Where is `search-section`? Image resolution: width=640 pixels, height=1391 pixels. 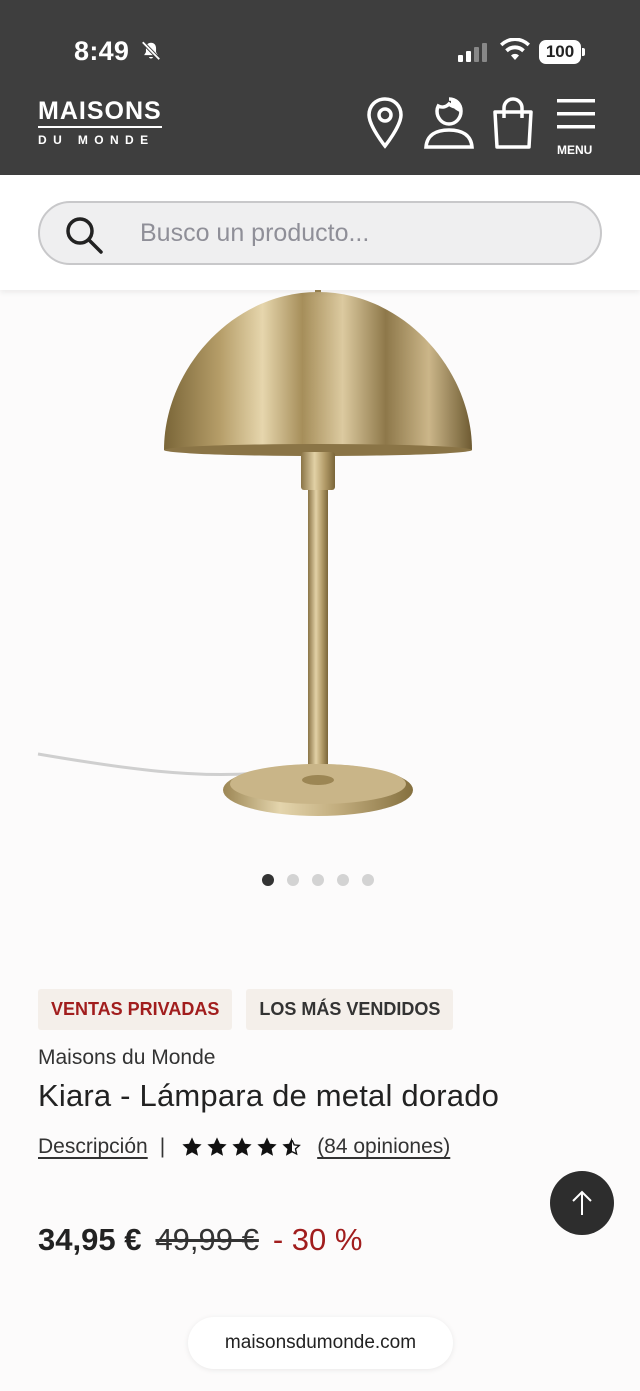 search-section is located at coordinates (320, 232).